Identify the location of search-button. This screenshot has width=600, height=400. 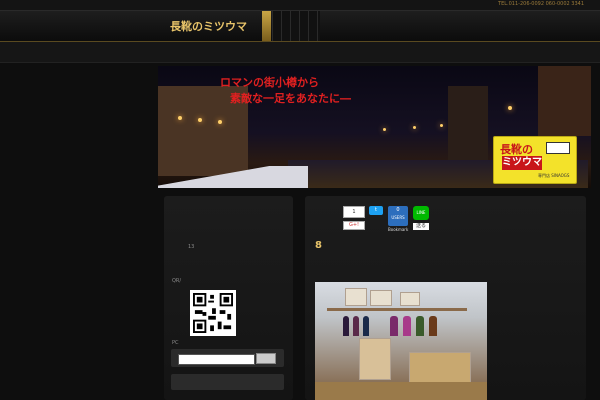
(266, 358).